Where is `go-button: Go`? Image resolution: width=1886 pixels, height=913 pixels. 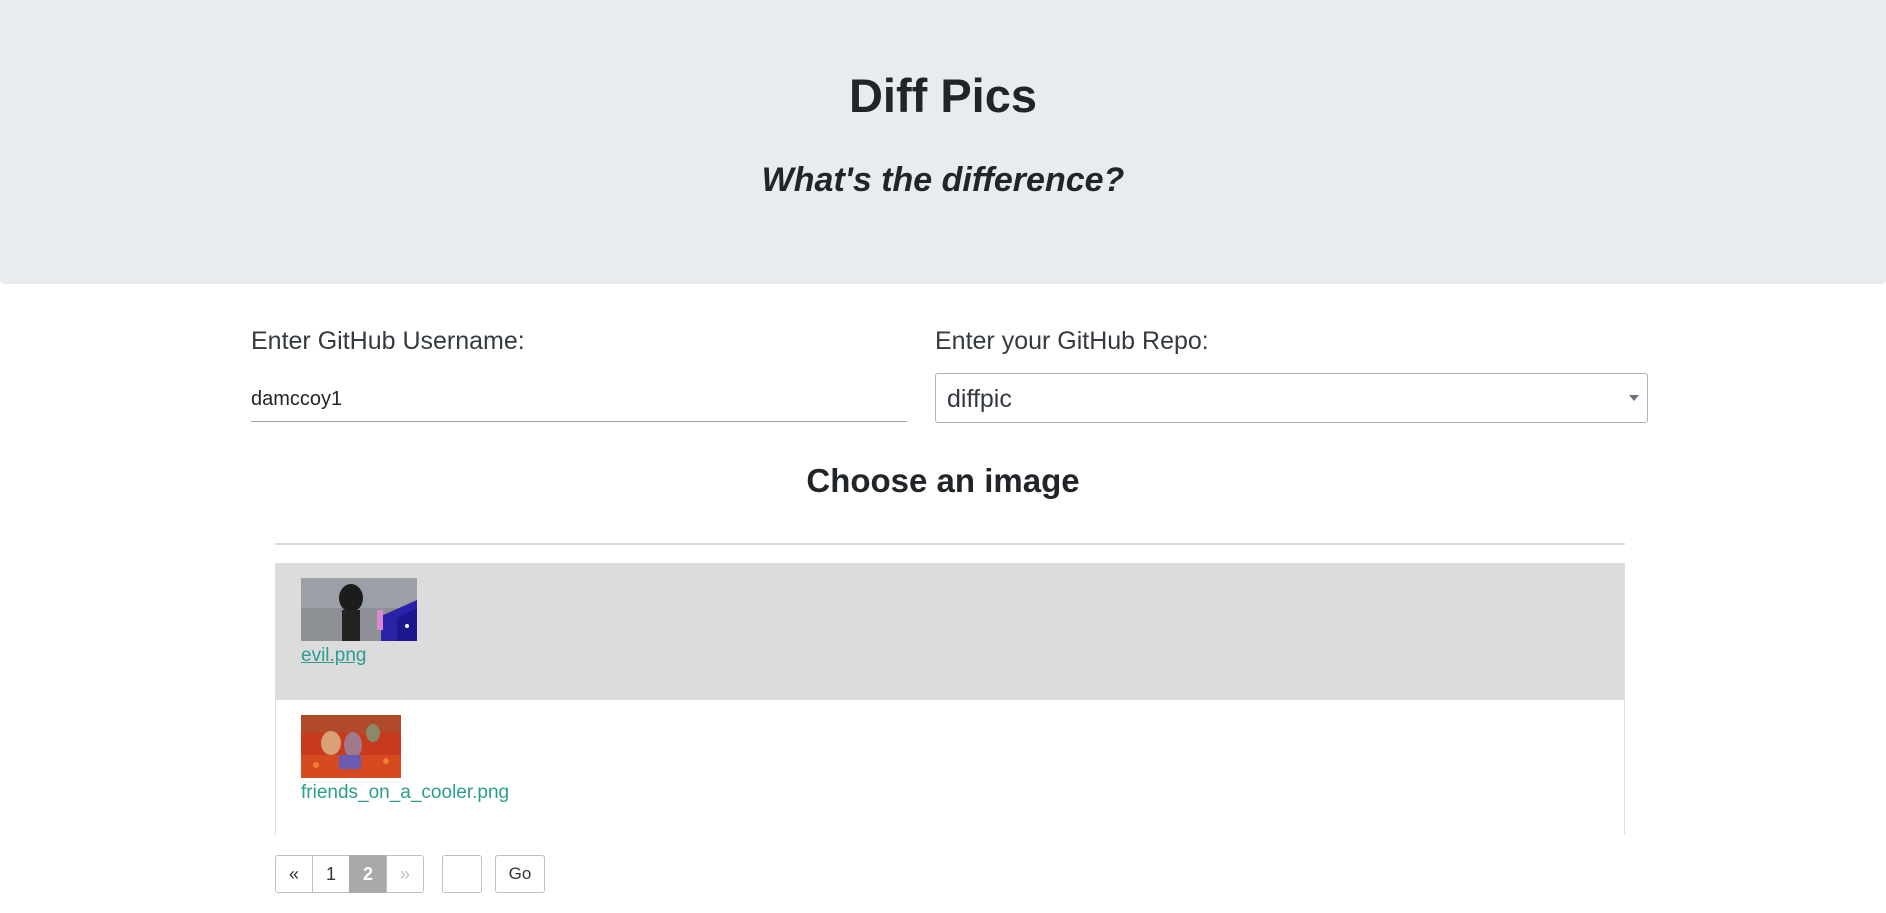 go-button: Go is located at coordinates (520, 874).